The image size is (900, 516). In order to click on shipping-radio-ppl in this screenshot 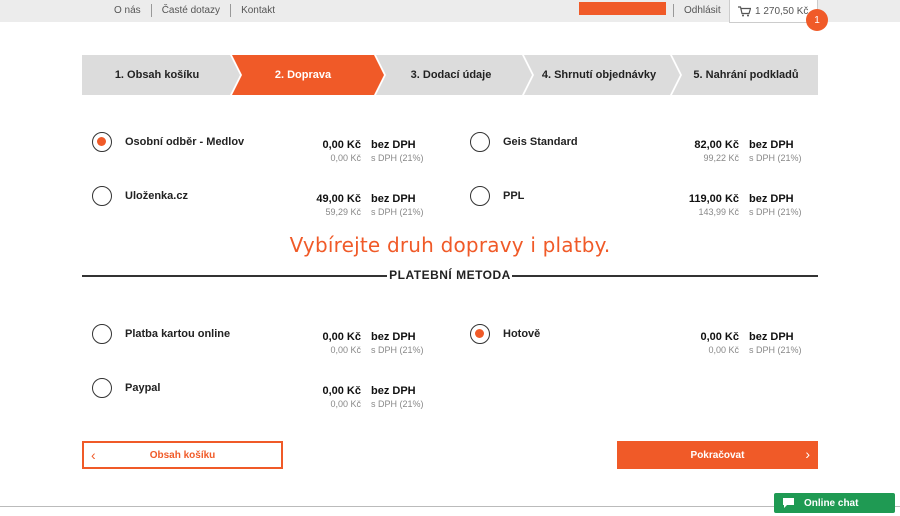, I will do `click(480, 196)`.